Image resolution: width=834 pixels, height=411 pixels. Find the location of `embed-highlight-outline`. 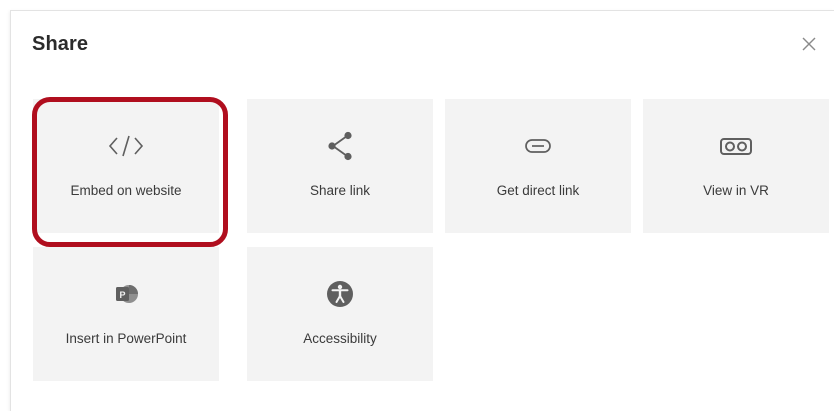

embed-highlight-outline is located at coordinates (130, 172).